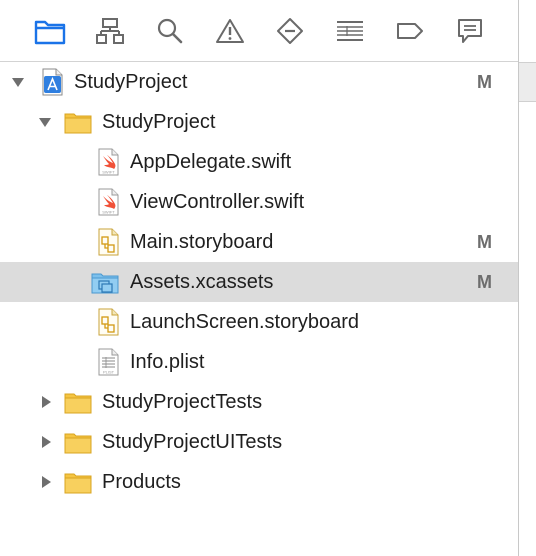  I want to click on message-icon, so click(470, 31).